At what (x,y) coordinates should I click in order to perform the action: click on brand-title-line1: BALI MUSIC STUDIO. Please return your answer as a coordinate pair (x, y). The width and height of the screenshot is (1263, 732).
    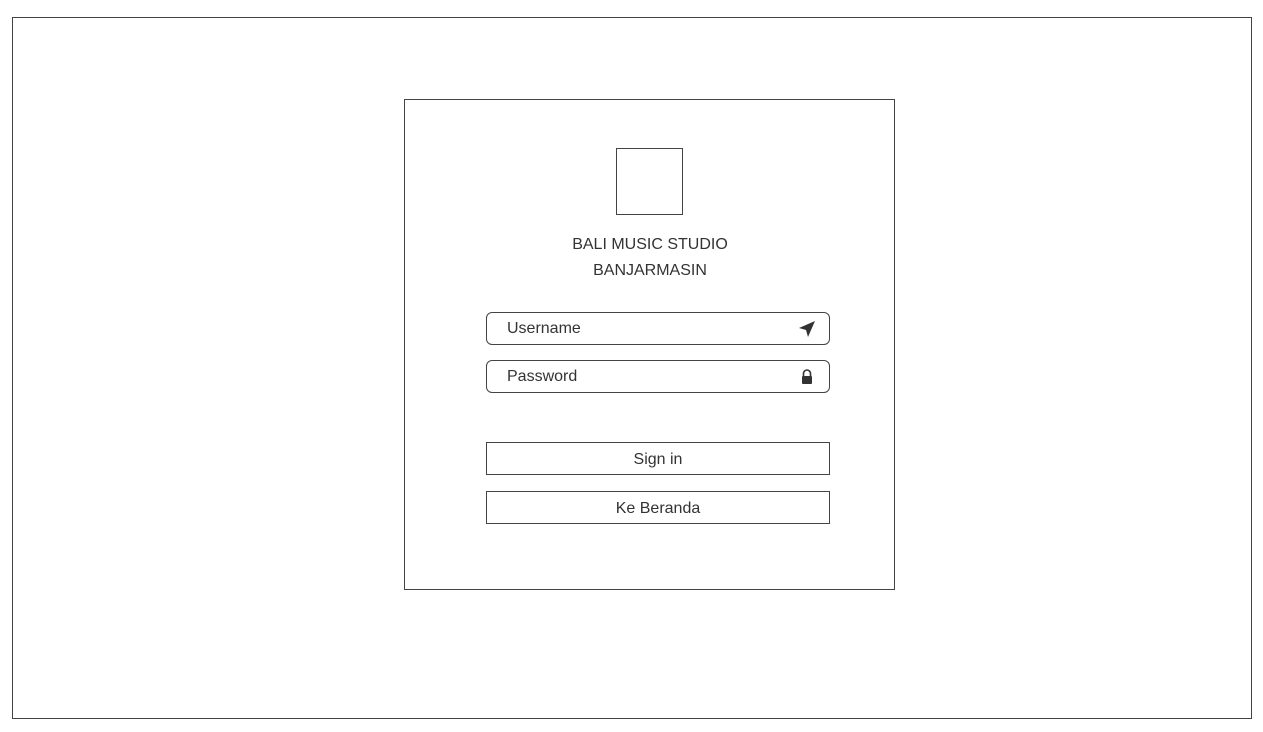
    Looking at the image, I should click on (650, 244).